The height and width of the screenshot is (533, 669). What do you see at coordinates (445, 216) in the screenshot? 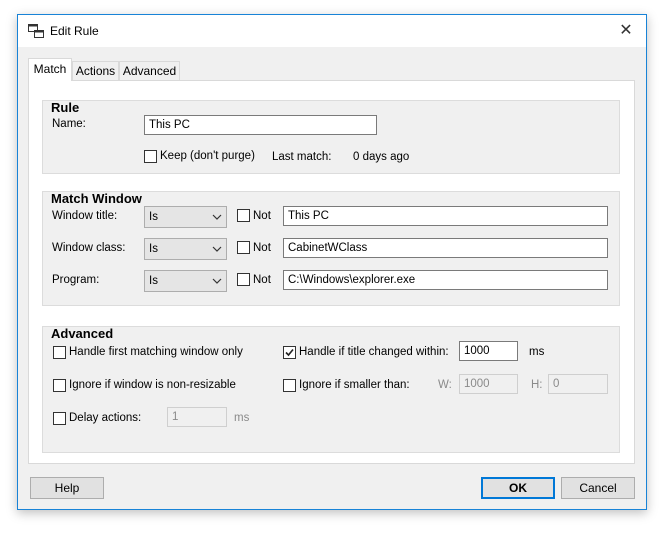
I see `window-title-field: This PC` at bounding box center [445, 216].